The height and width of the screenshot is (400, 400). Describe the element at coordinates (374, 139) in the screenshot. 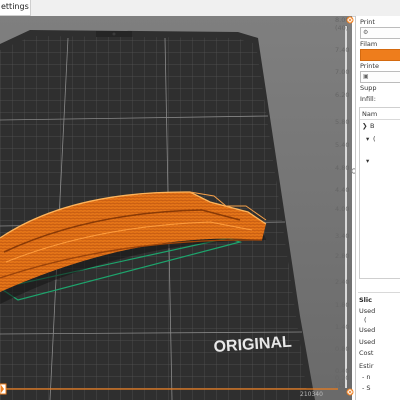

I see `tree-item-label: (` at that location.